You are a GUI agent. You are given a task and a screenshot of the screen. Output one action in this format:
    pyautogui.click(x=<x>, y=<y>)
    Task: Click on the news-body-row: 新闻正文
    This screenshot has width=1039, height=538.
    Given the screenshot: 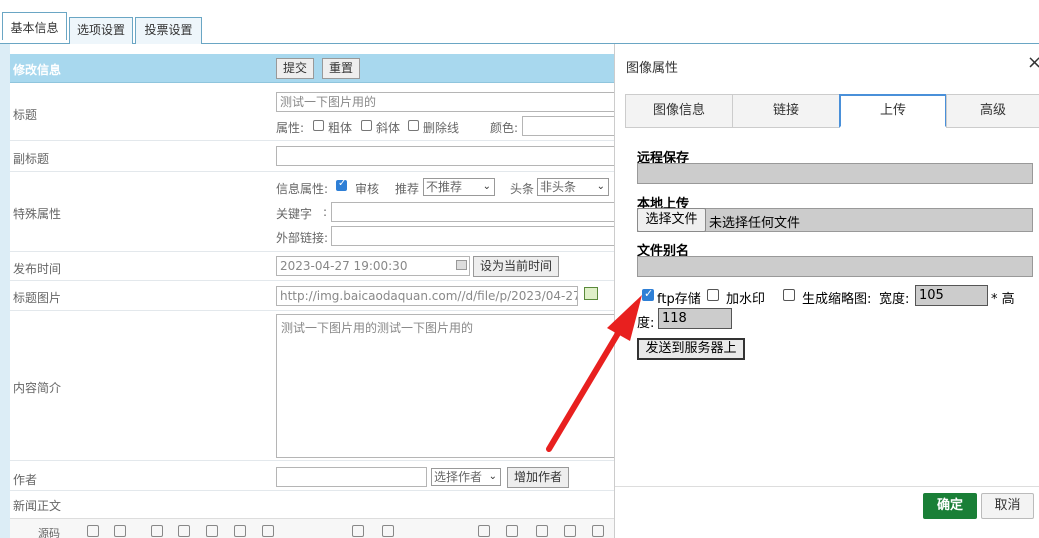 What is the action you would take?
    pyautogui.click(x=312, y=504)
    